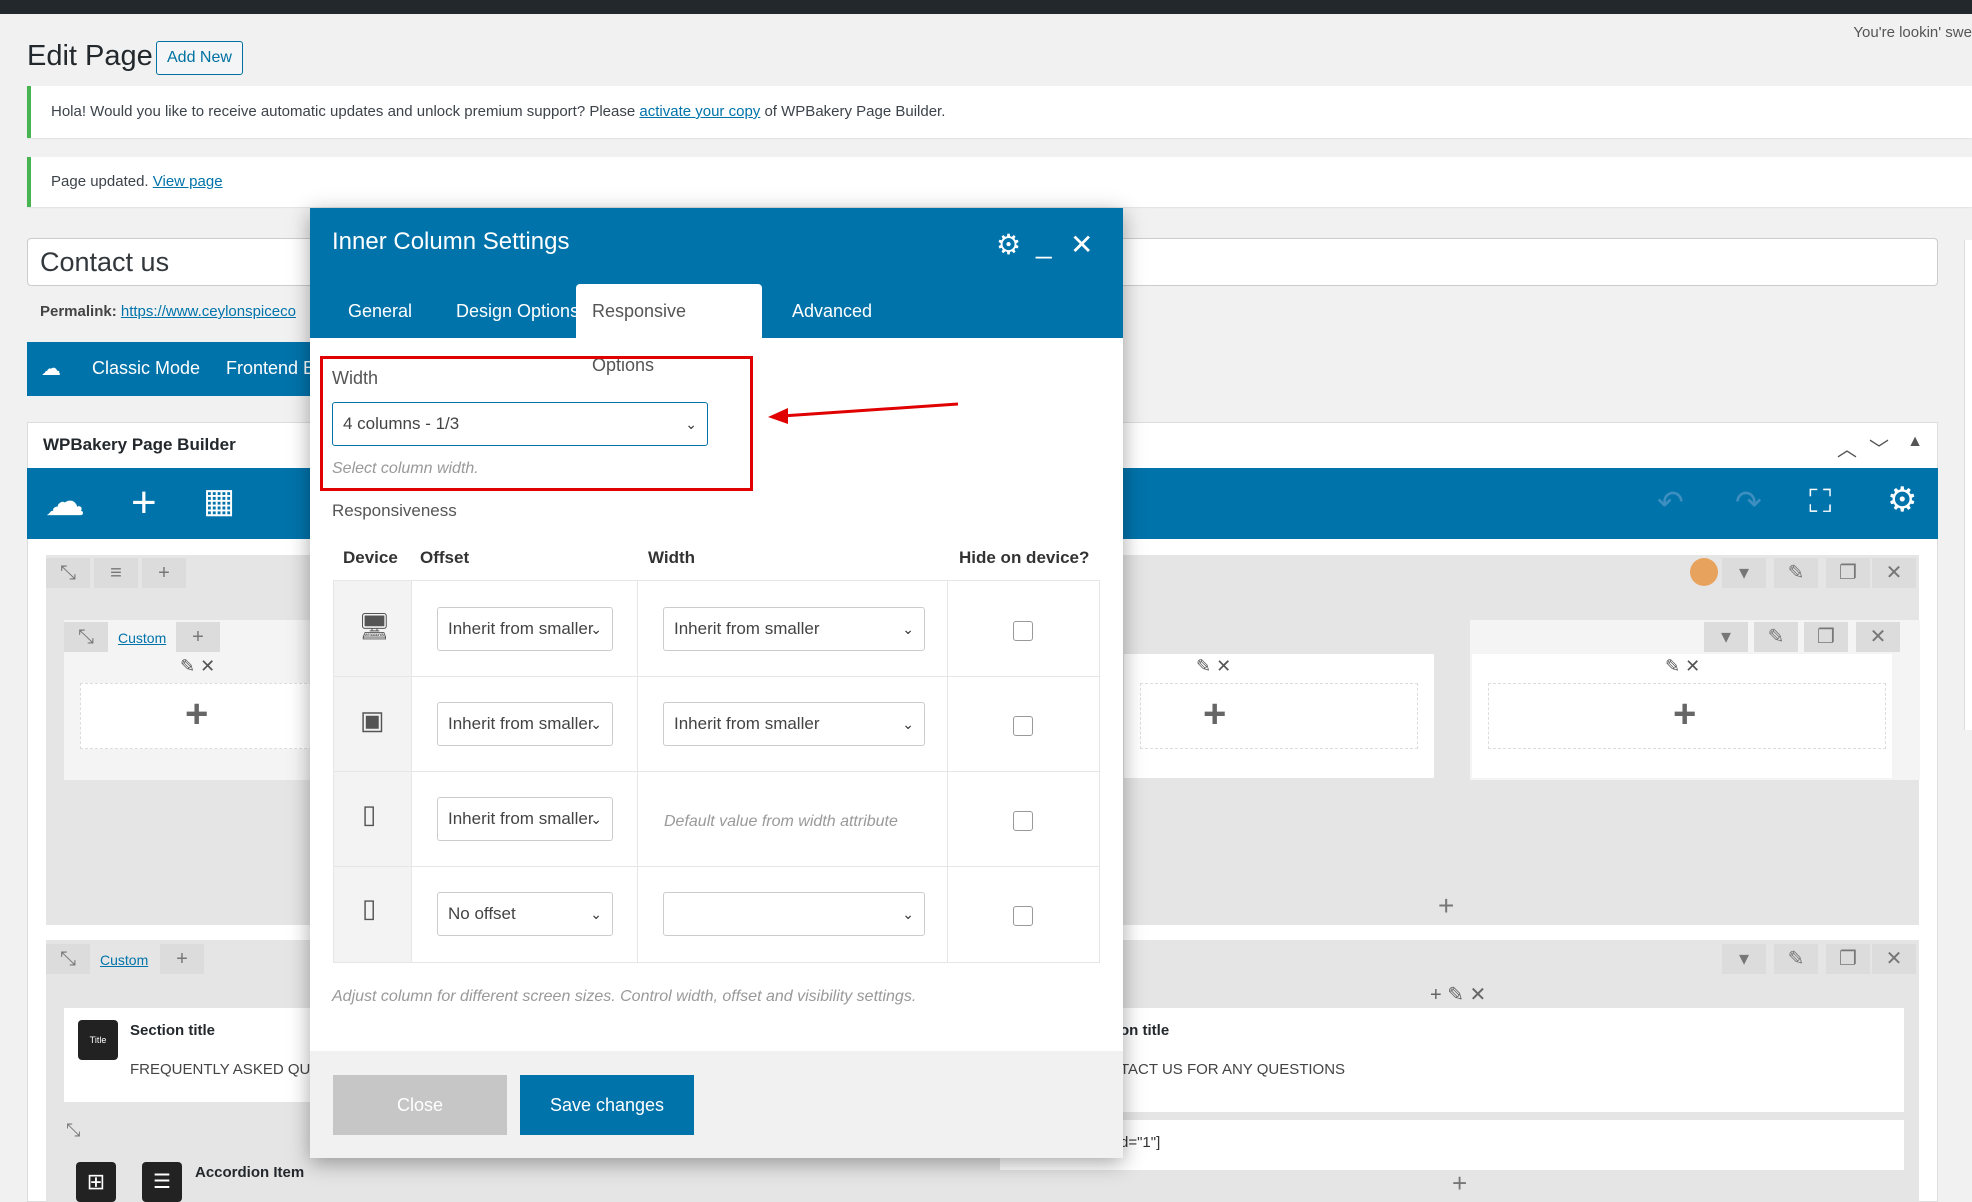 This screenshot has width=1972, height=1202. I want to click on row-layout-icon: ≡, so click(116, 573).